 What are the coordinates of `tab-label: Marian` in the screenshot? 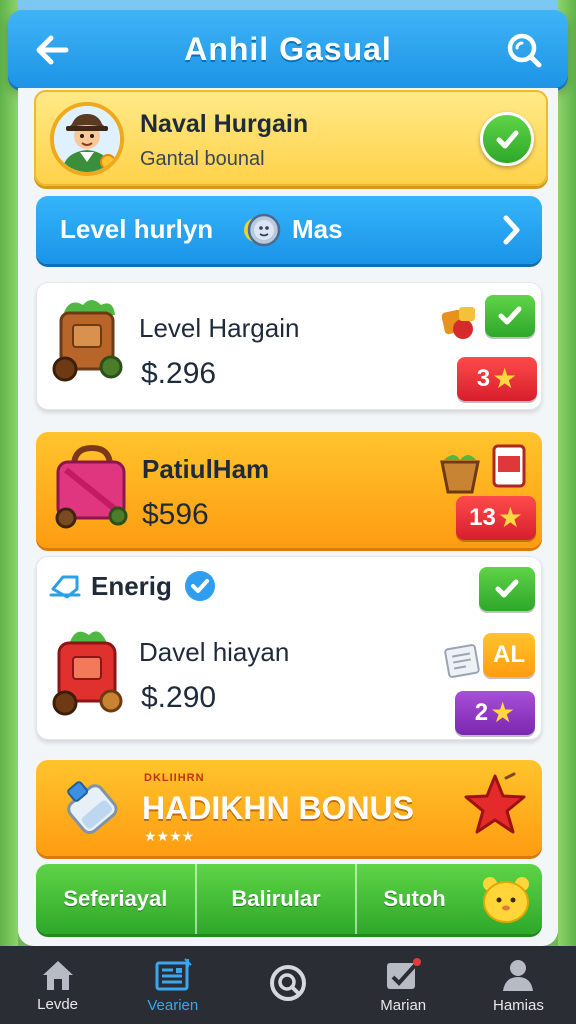 It's located at (403, 1005).